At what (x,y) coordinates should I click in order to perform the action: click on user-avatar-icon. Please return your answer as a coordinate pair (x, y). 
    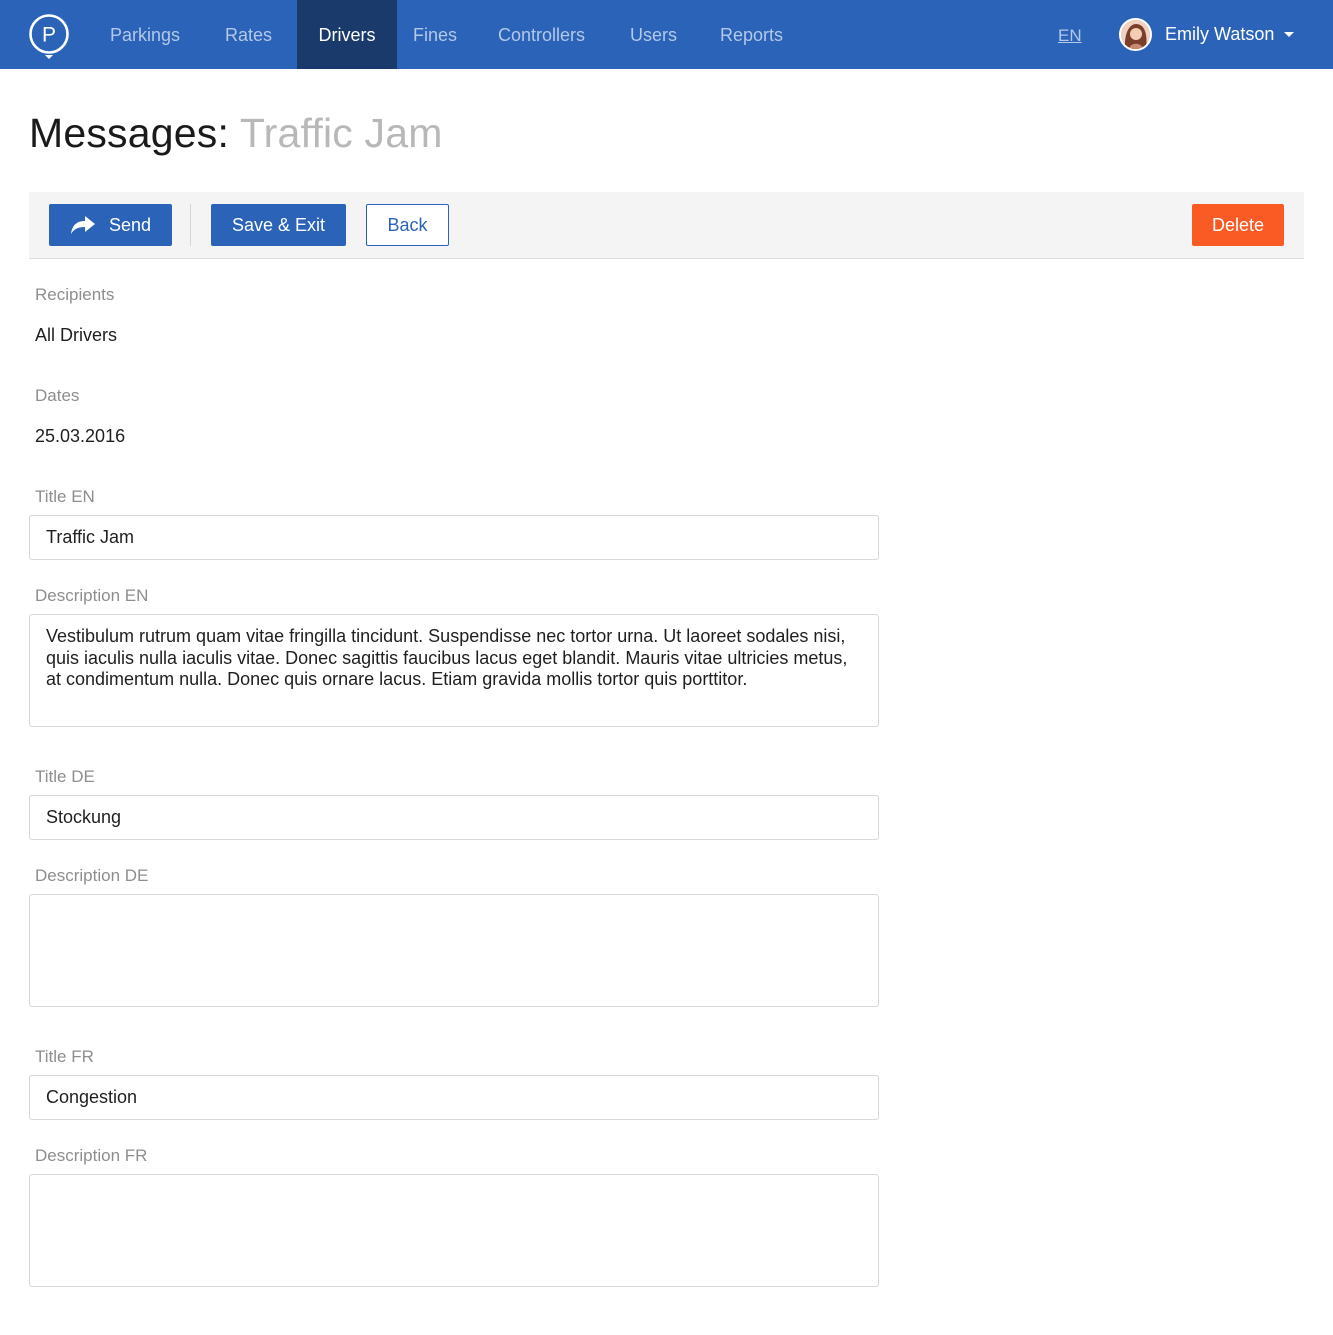
    Looking at the image, I should click on (1135, 34).